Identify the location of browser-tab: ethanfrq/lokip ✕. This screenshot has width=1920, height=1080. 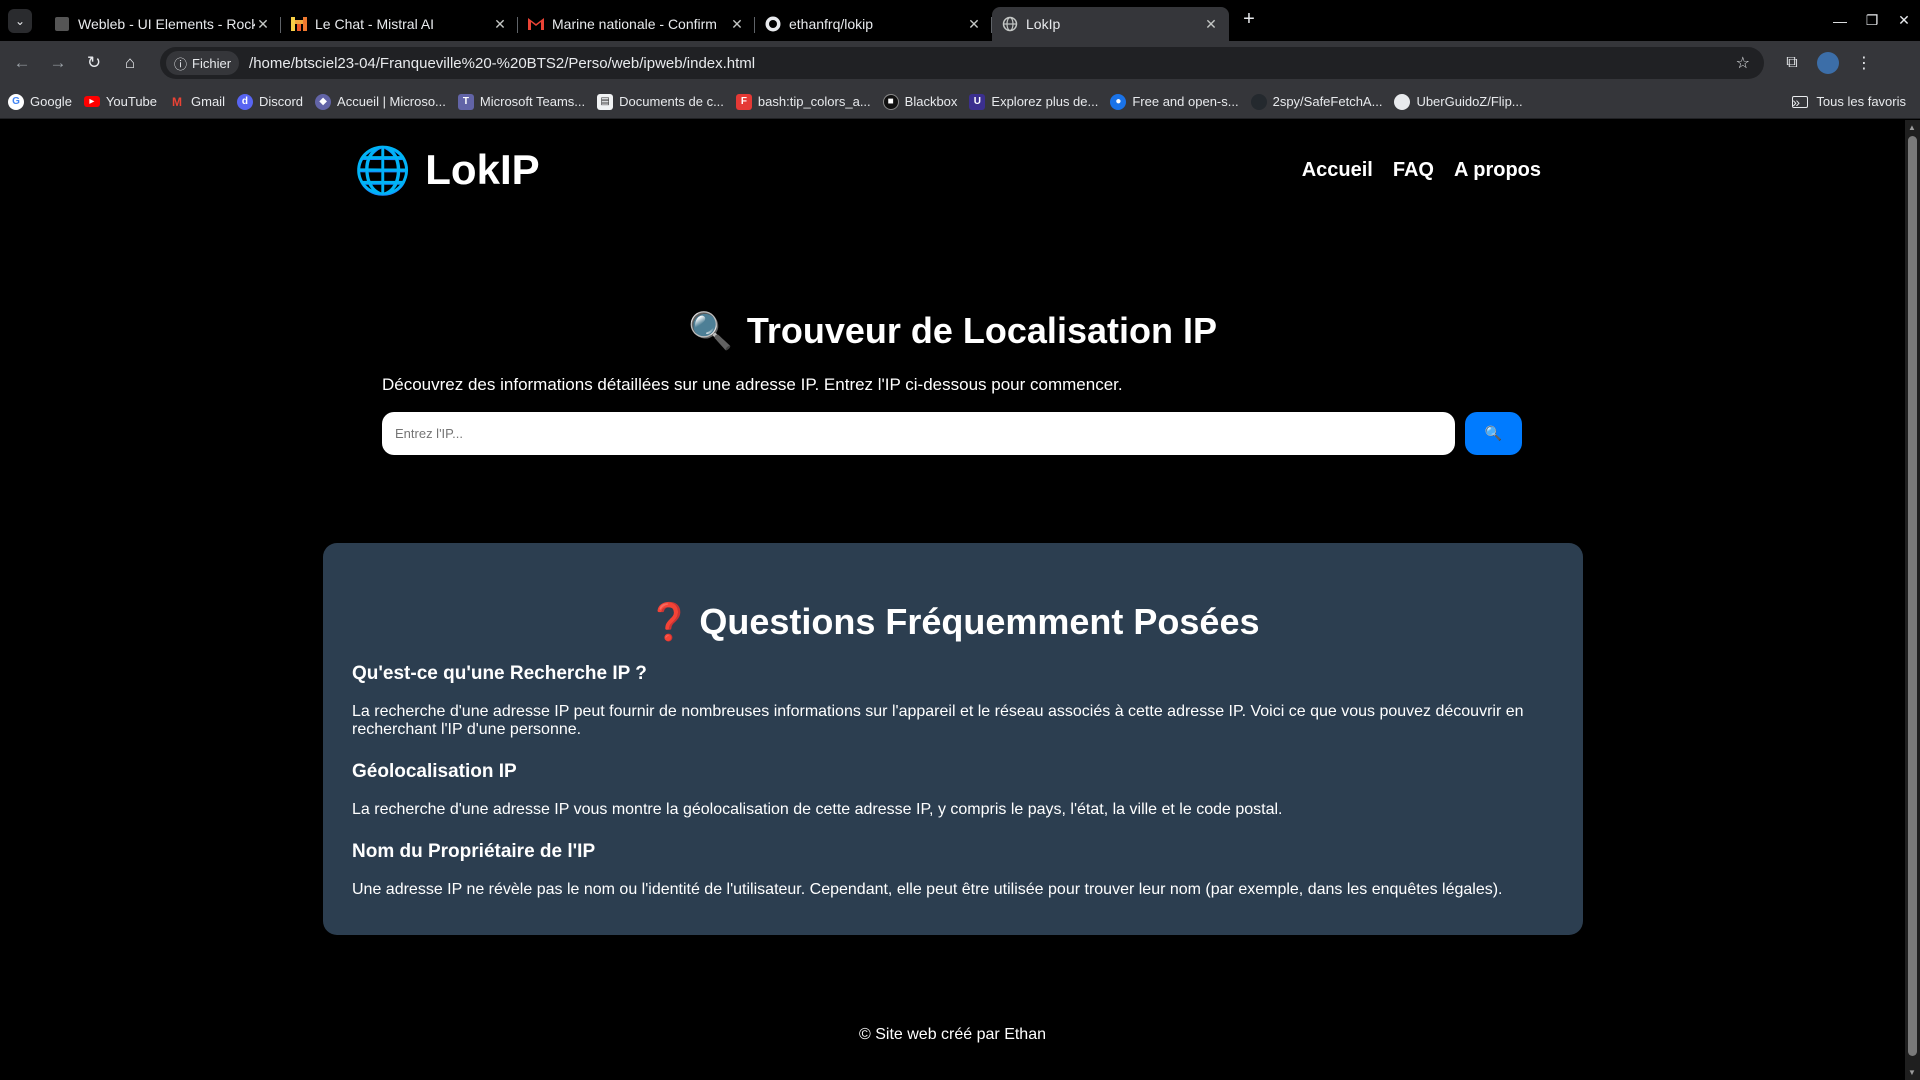
(873, 24).